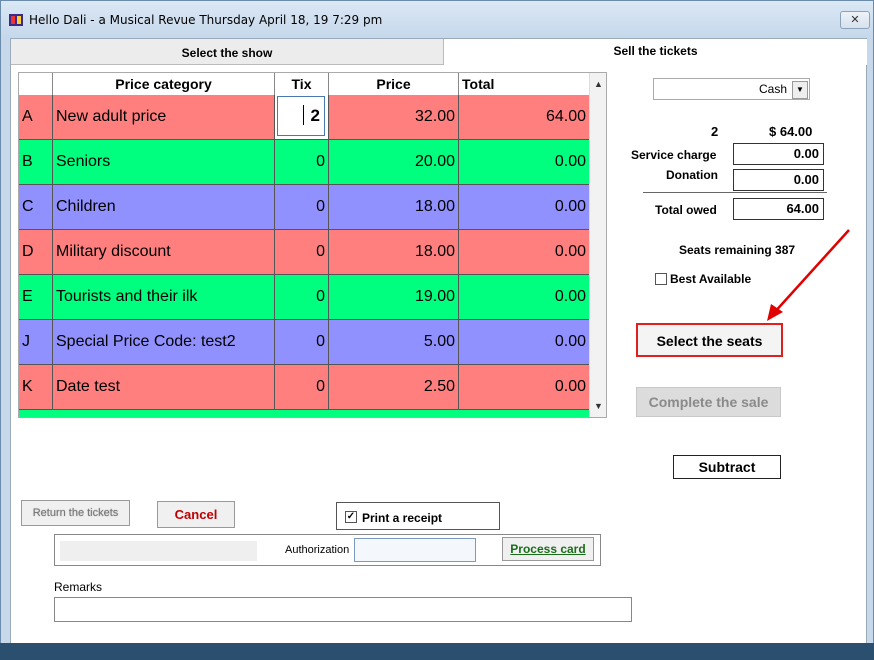 This screenshot has width=874, height=660. Describe the element at coordinates (791, 131) in the screenshot. I see `subtotal-amount: $ 64.00` at that location.